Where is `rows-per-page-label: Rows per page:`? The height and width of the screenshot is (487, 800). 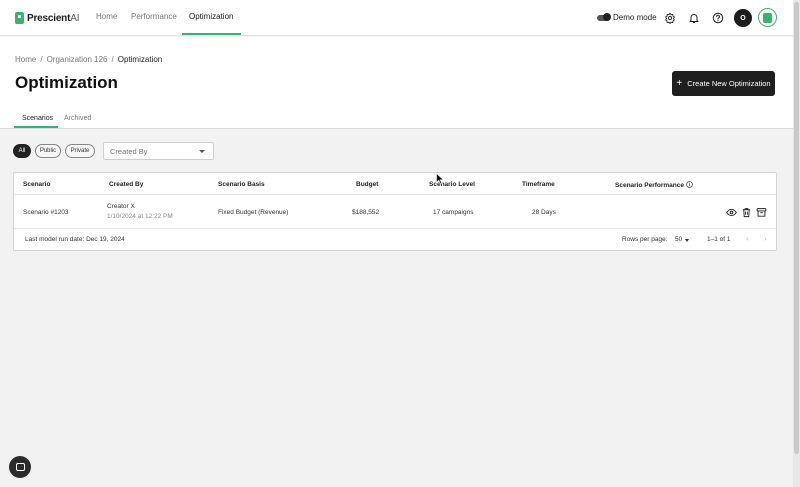 rows-per-page-label: Rows per page: is located at coordinates (645, 239).